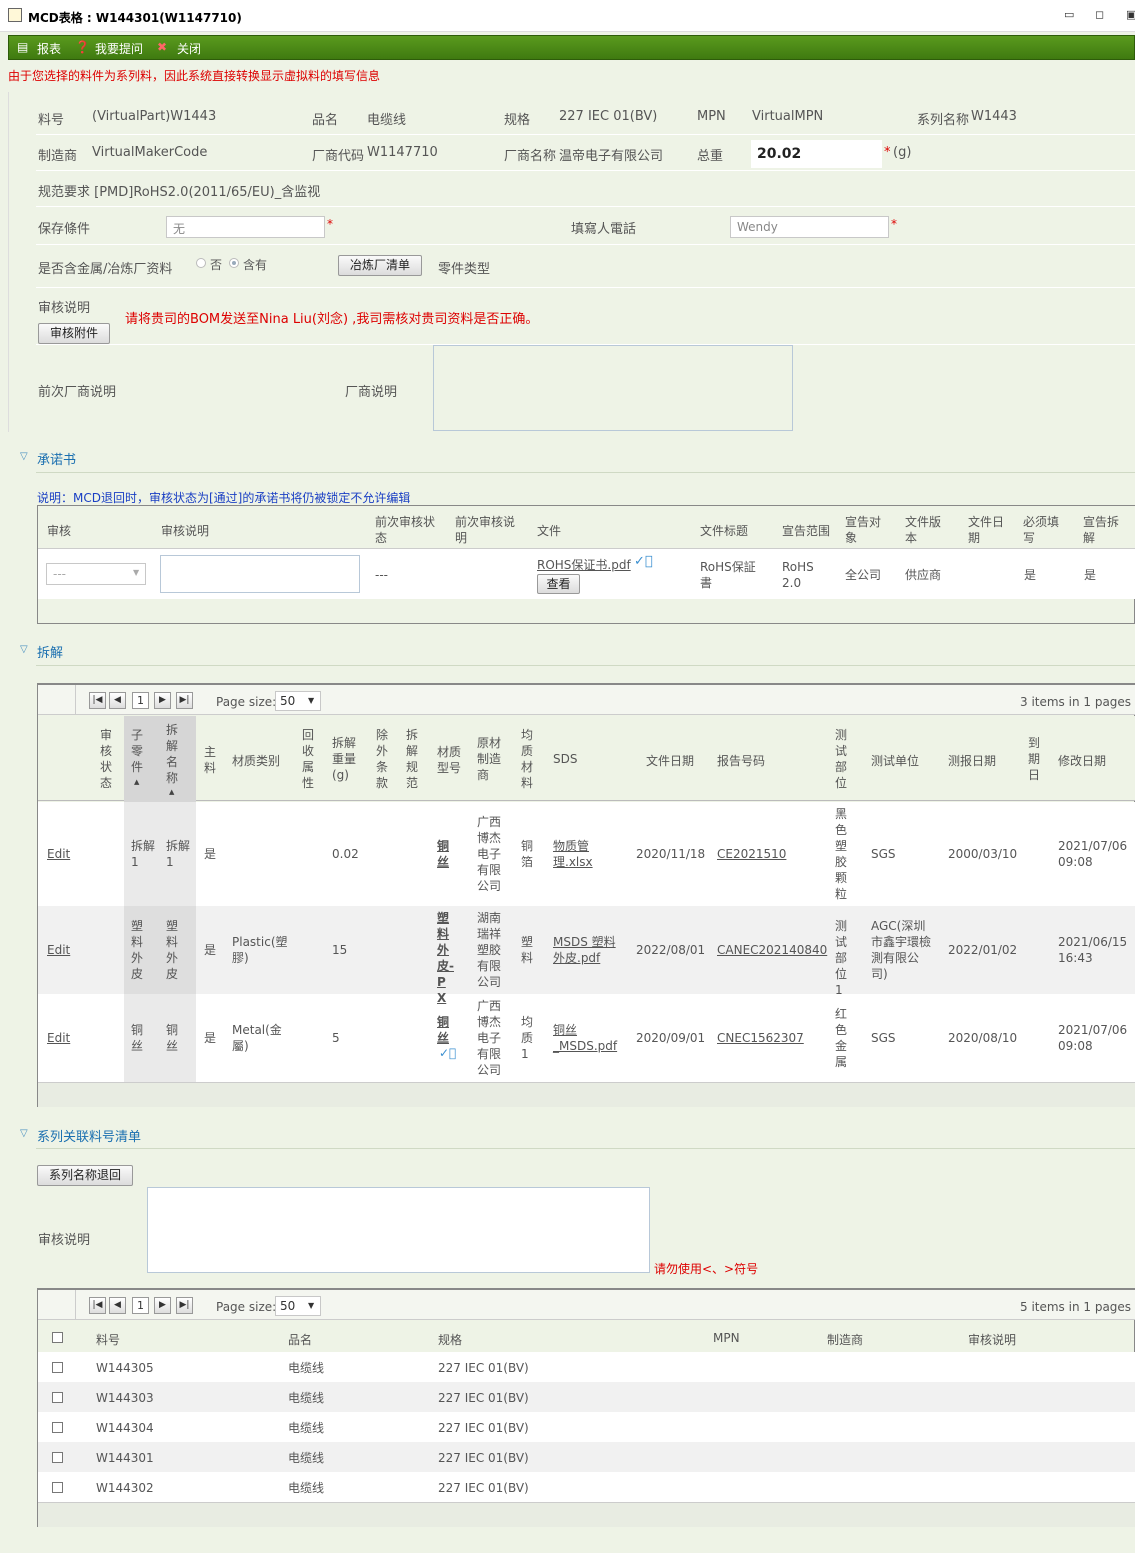 Image resolution: width=1135 pixels, height=1553 pixels. I want to click on metal-label: 是否含金属/冶炼厂资料, so click(105, 269).